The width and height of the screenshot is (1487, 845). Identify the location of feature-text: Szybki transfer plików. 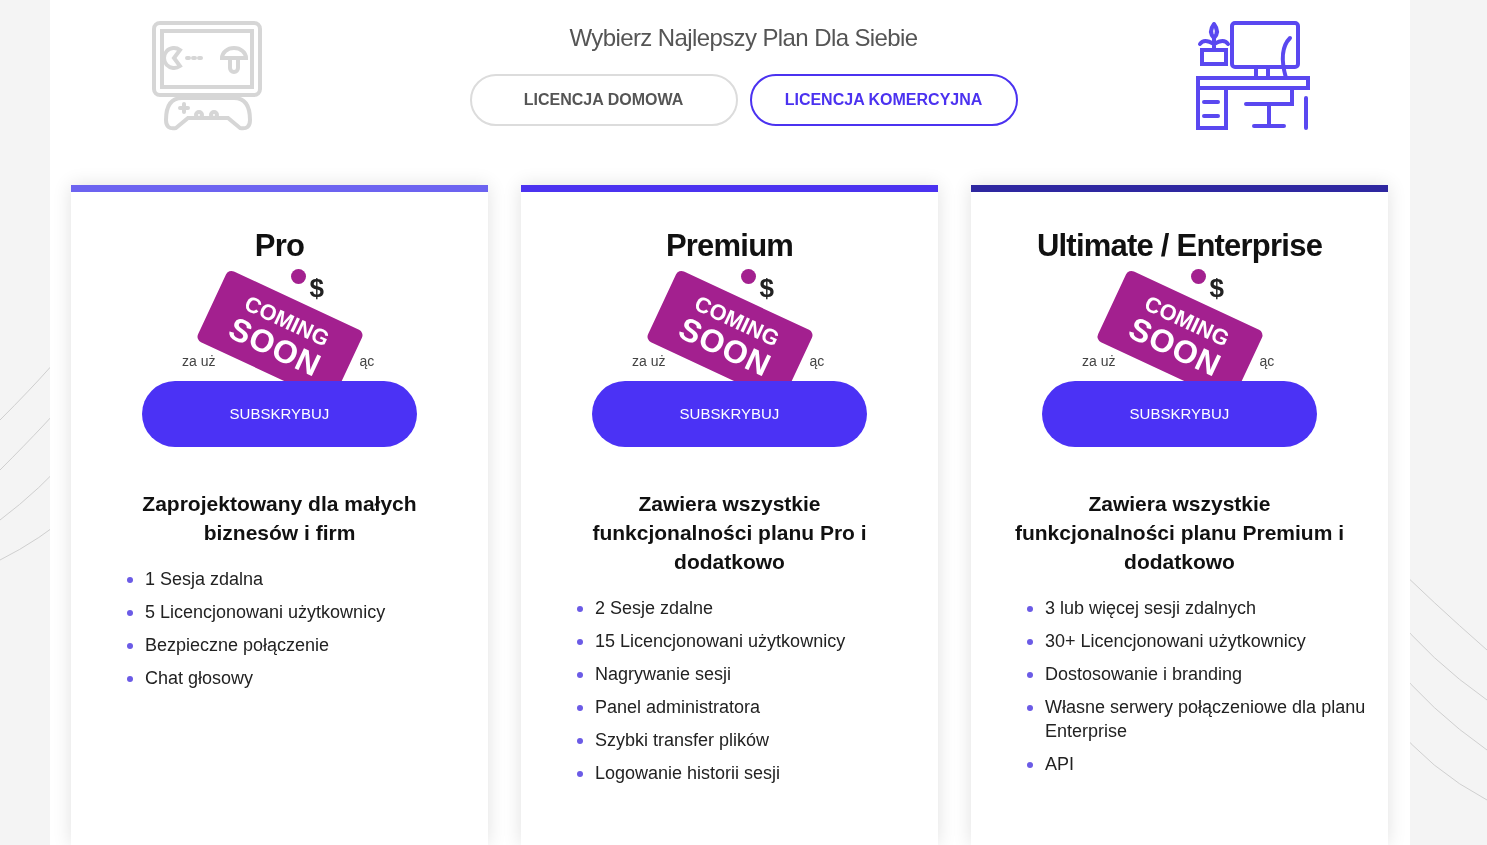
(682, 740).